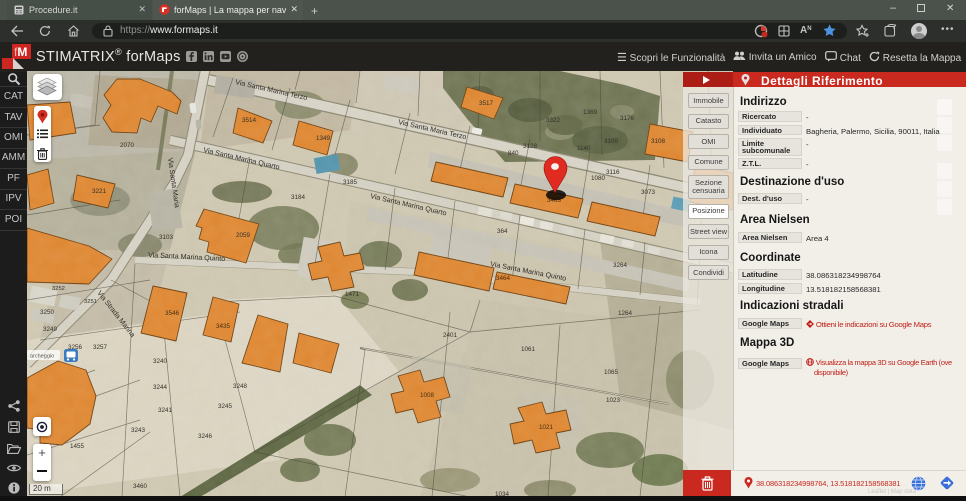 This screenshot has height=501, width=966. What do you see at coordinates (611, 372) in the screenshot?
I see `svg-text: 1065` at bounding box center [611, 372].